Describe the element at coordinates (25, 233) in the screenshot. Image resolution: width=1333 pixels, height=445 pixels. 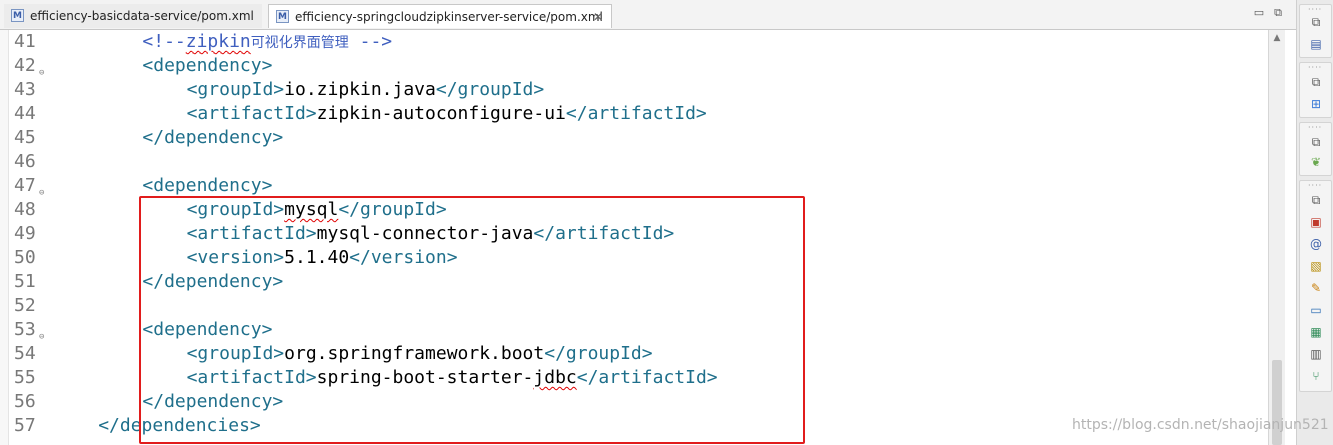
I see `line-number: 49` at that location.